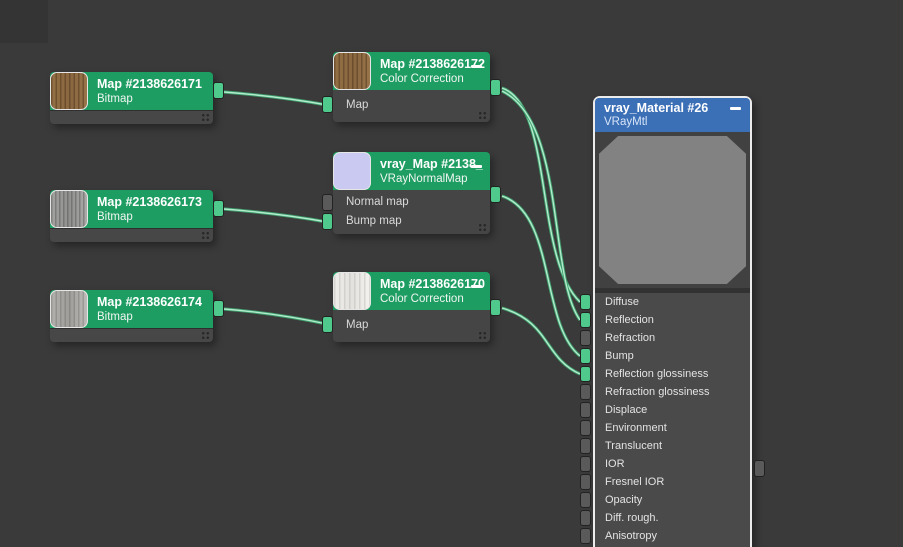 This screenshot has height=547, width=903. What do you see at coordinates (656, 108) in the screenshot?
I see `node-title: vray_Material #26` at bounding box center [656, 108].